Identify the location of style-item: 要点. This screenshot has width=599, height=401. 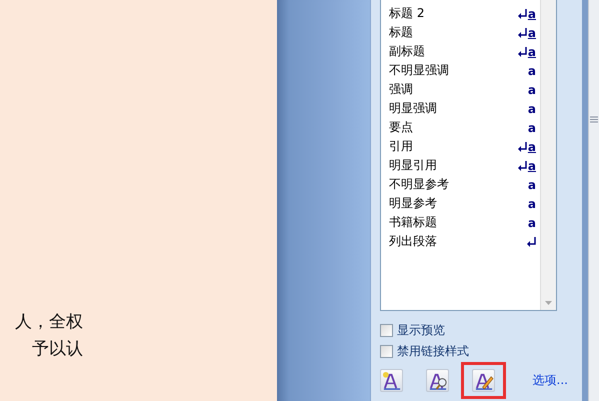
(401, 127).